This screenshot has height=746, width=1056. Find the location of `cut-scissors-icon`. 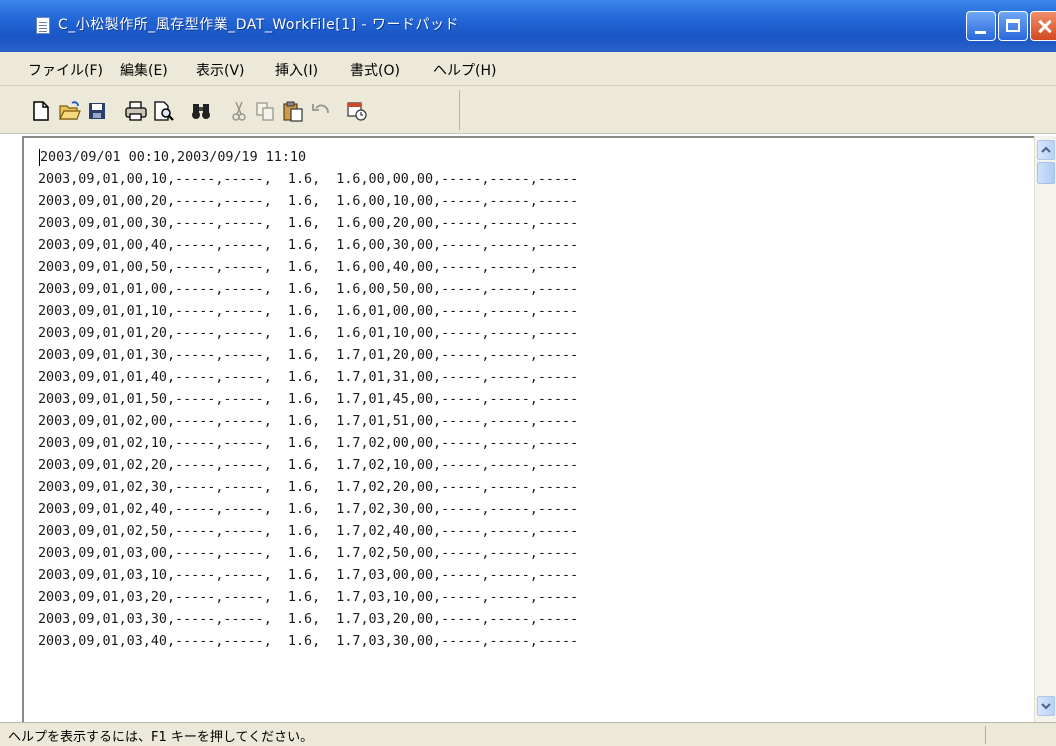

cut-scissors-icon is located at coordinates (239, 111).